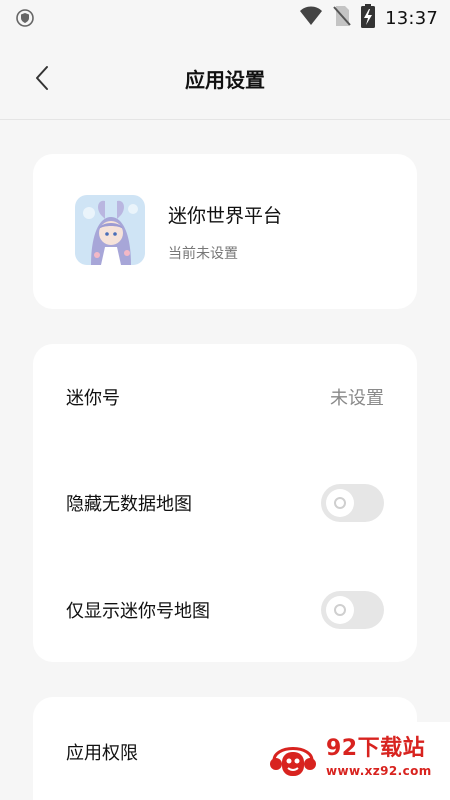 This screenshot has height=800, width=450. What do you see at coordinates (93, 398) in the screenshot?
I see `mini-id-label: 迷你号` at bounding box center [93, 398].